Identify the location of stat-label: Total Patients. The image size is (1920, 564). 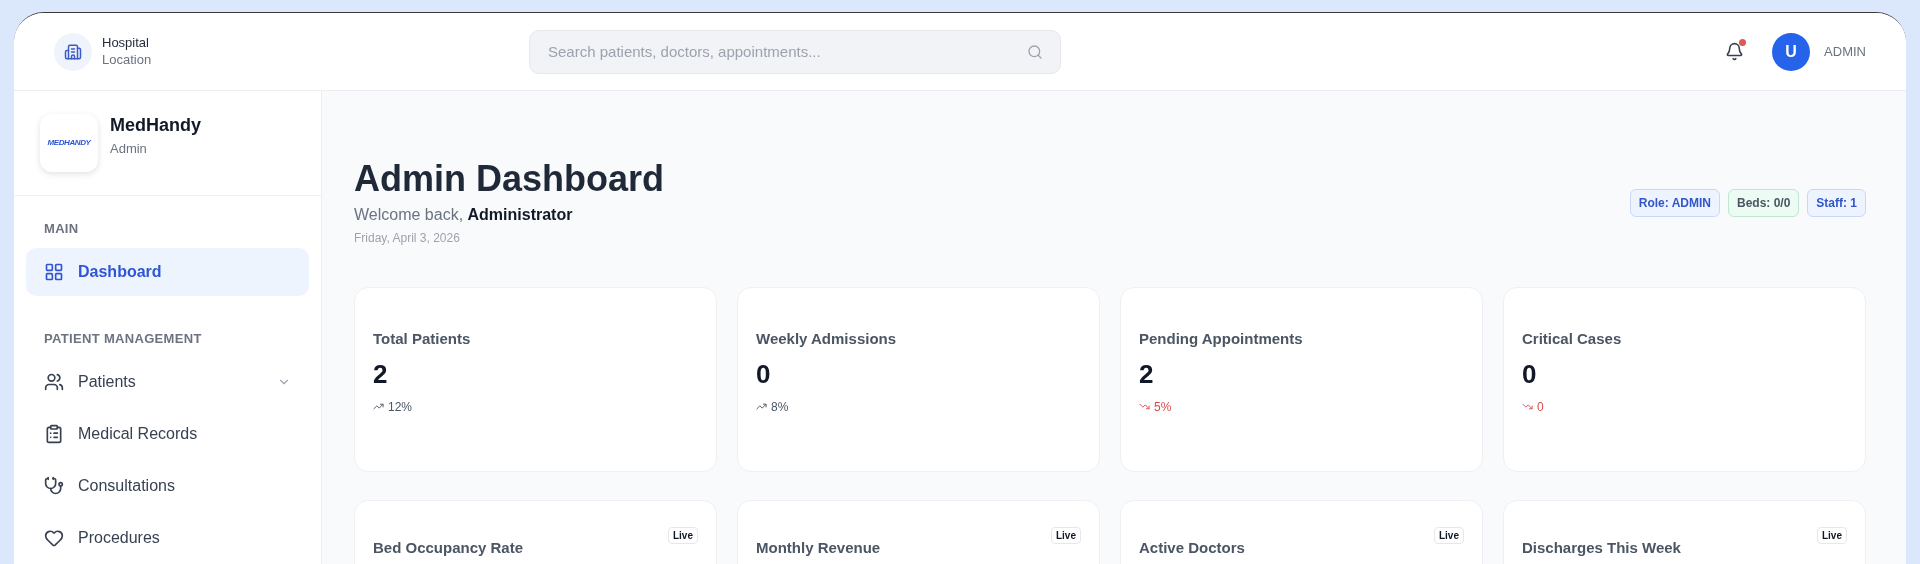
(422, 339).